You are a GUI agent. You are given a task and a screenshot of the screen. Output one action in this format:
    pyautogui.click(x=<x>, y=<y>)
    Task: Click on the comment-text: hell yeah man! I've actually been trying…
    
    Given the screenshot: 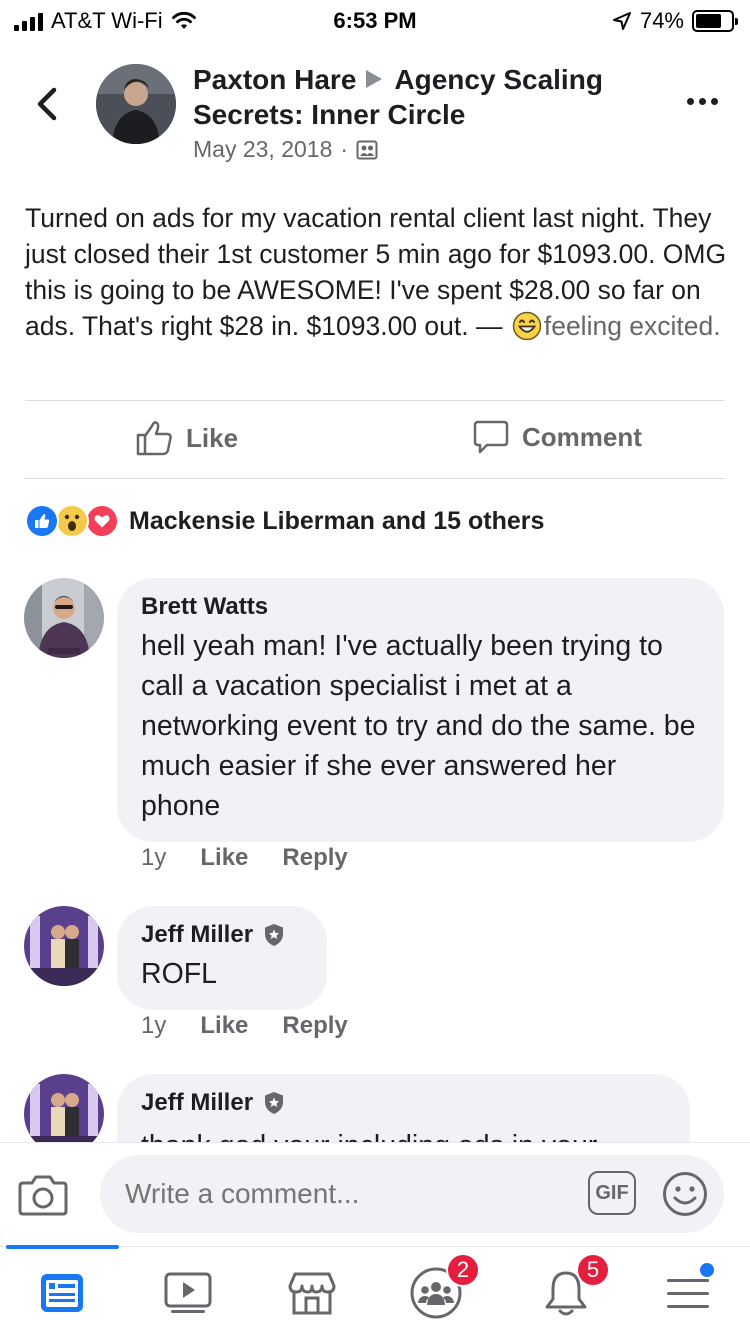 What is the action you would take?
    pyautogui.click(x=418, y=726)
    